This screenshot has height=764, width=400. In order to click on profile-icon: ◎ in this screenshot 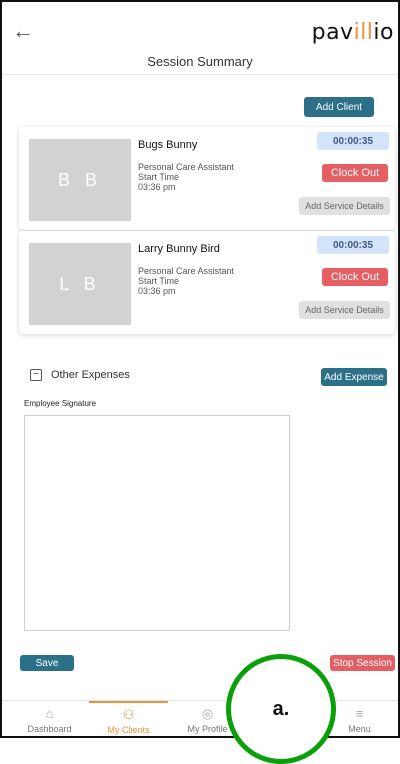, I will do `click(207, 713)`.